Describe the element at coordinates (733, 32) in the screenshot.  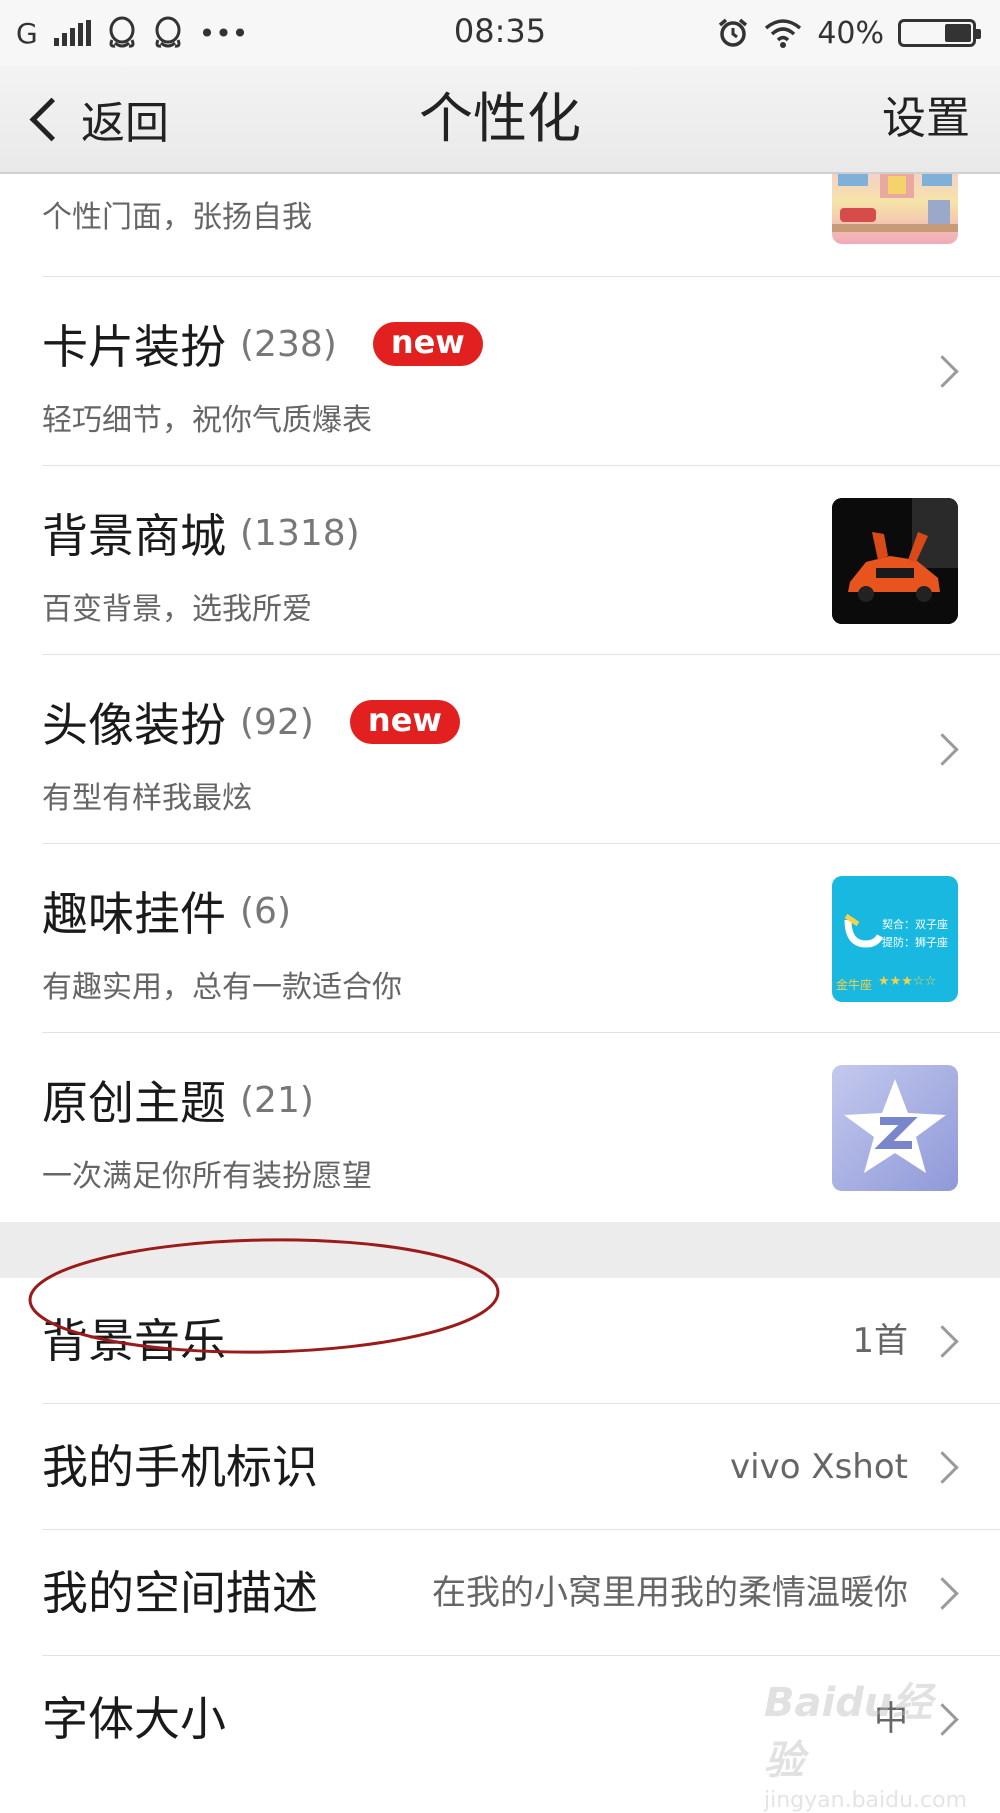
I see `alarm-icon` at that location.